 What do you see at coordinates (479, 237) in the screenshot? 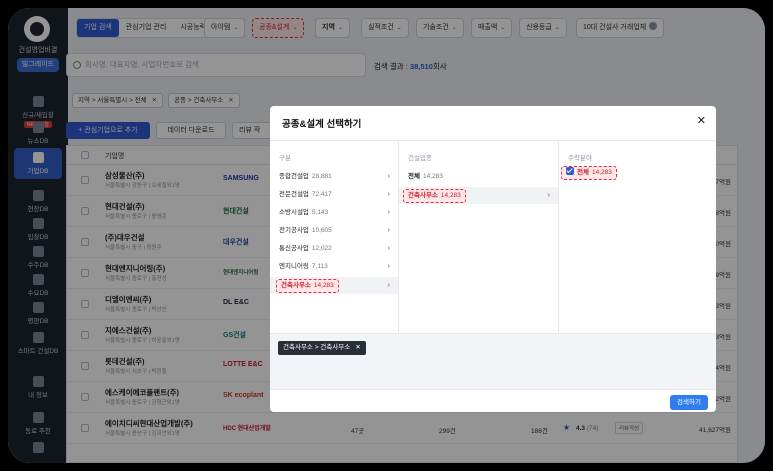
I see `industry-column: 건설업종 전체 14,283 건축사무소 14,283 ›` at bounding box center [479, 237].